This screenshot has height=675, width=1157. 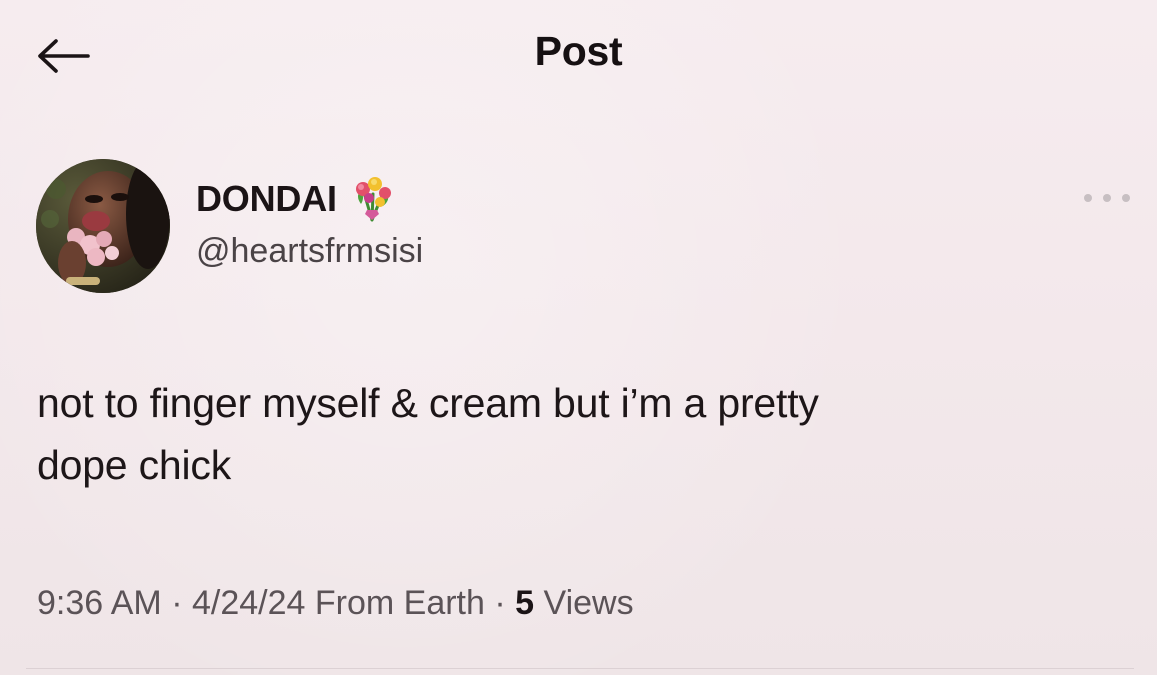 I want to click on post-meta: 9:36 AM · 4/24/24 From Earth · 5 Views, so click(x=335, y=603).